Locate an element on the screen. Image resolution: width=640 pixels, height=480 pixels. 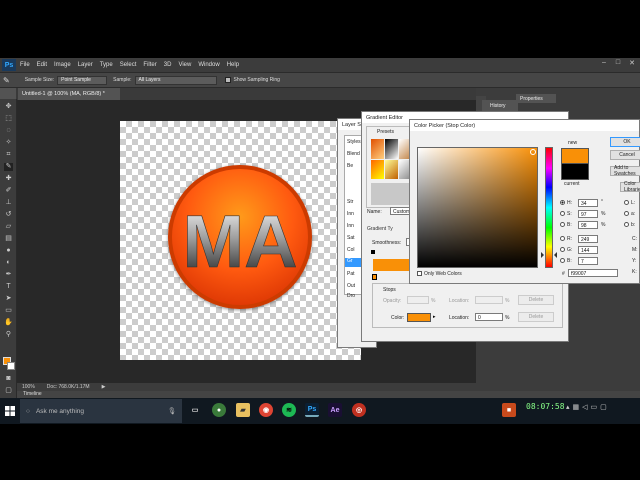
healing-tool-icon: ✚ is located at coordinates (8, 179).